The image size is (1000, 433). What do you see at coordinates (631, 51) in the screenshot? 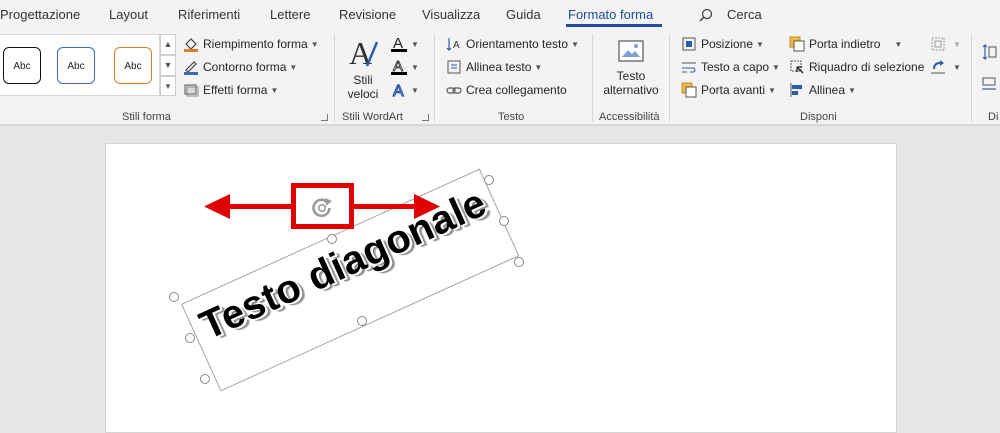
I see `alt-text-icon` at bounding box center [631, 51].